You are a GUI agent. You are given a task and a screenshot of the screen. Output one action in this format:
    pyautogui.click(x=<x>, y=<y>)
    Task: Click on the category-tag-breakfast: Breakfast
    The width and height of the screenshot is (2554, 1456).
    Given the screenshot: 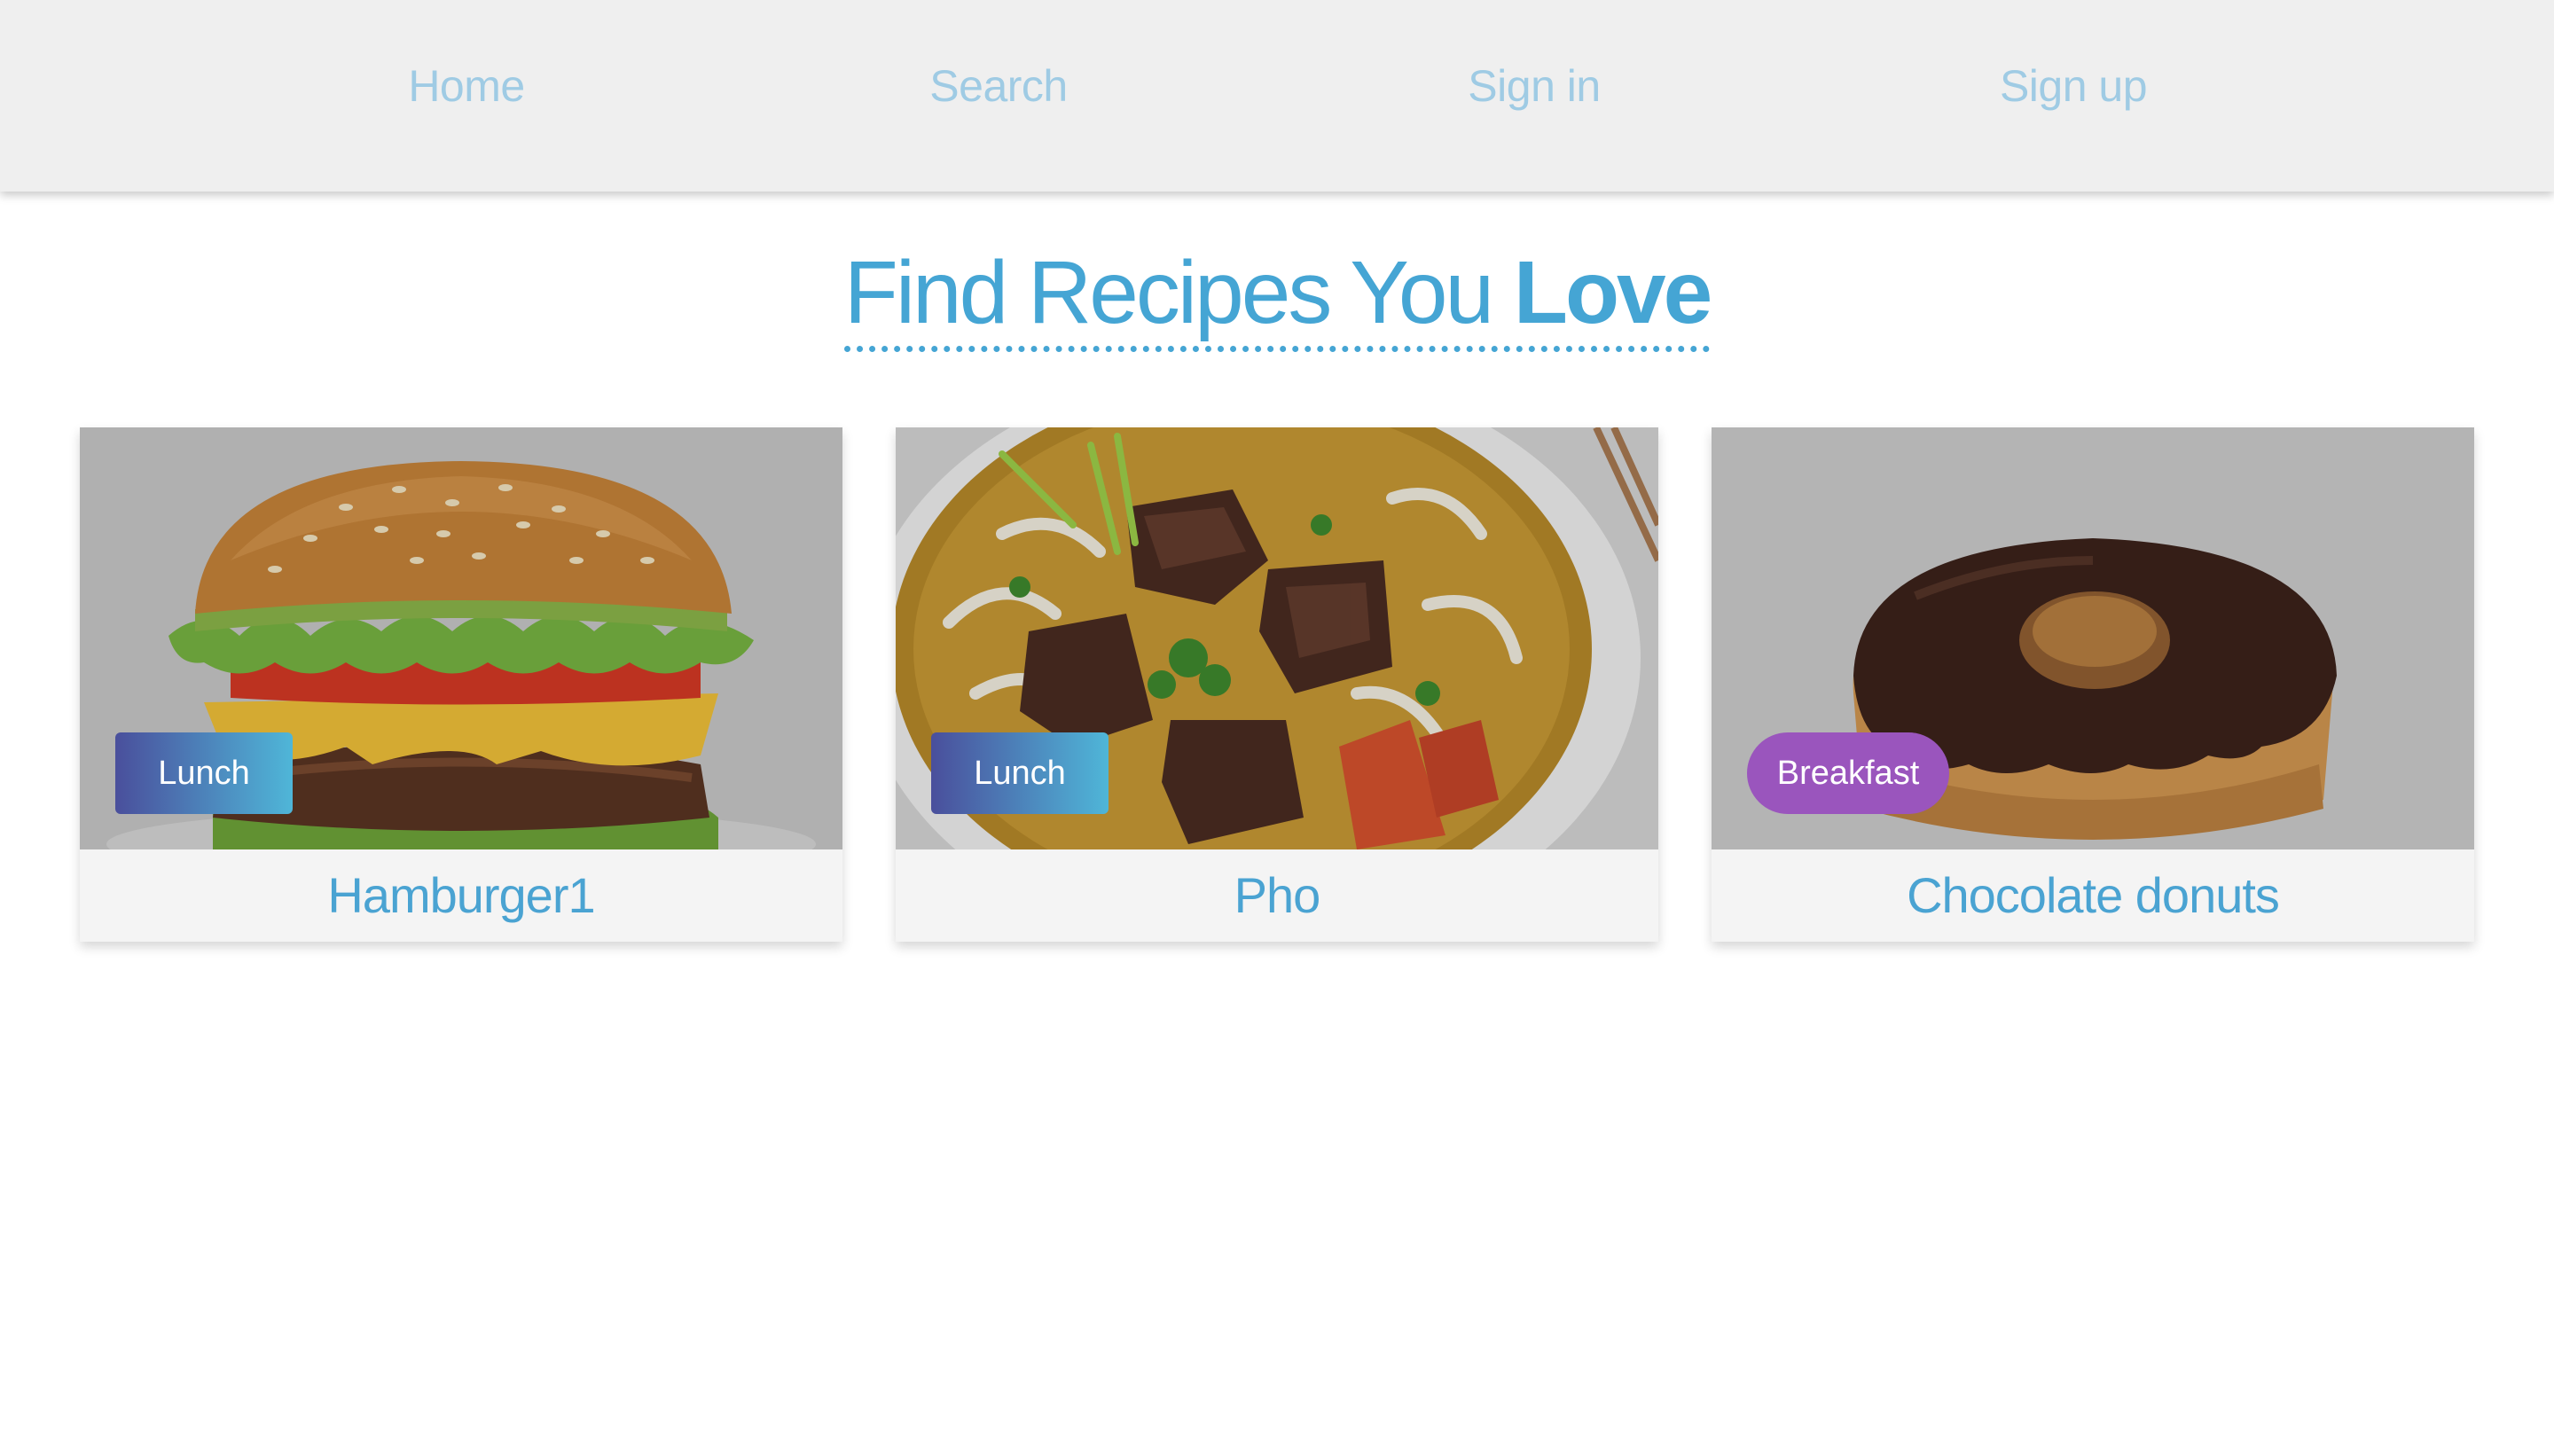 What is the action you would take?
    pyautogui.click(x=1848, y=773)
    